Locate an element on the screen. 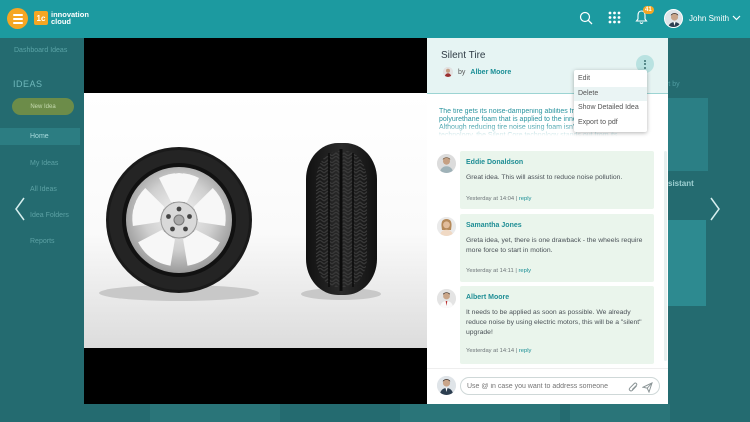 Image resolution: width=750 pixels, height=422 pixels. comment-composer is located at coordinates (547, 386).